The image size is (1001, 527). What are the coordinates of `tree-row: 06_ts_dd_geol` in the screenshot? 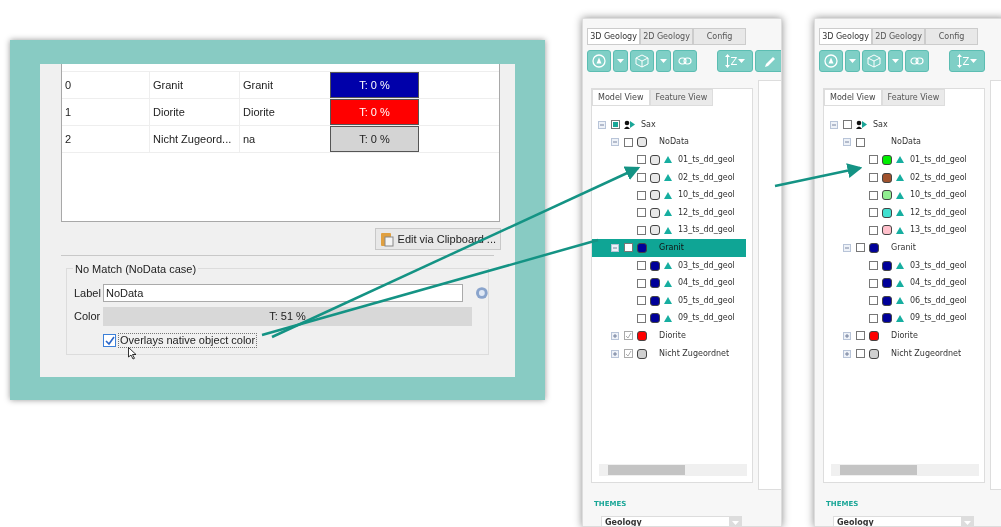 It's located at (901, 300).